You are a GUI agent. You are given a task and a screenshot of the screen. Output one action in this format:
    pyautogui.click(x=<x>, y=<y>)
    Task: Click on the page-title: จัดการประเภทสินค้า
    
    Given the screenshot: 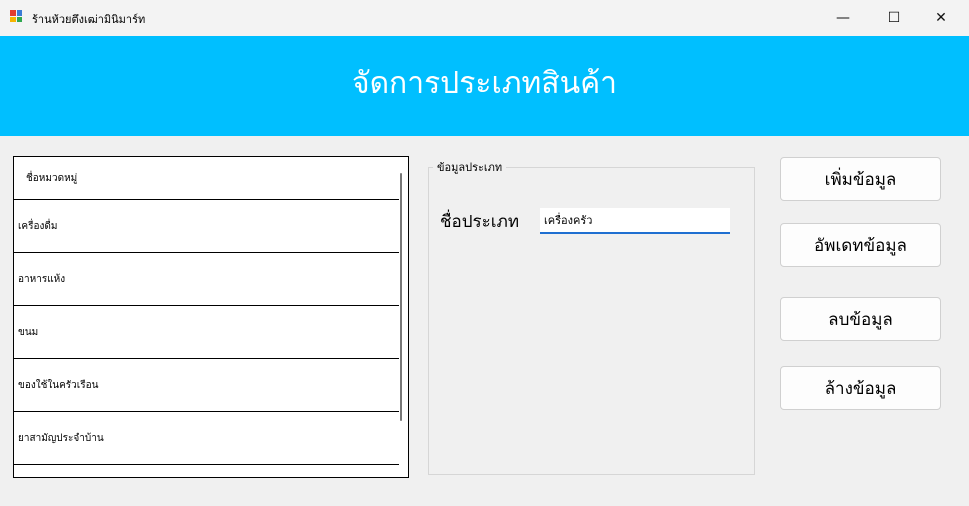 What is the action you would take?
    pyautogui.click(x=484, y=83)
    